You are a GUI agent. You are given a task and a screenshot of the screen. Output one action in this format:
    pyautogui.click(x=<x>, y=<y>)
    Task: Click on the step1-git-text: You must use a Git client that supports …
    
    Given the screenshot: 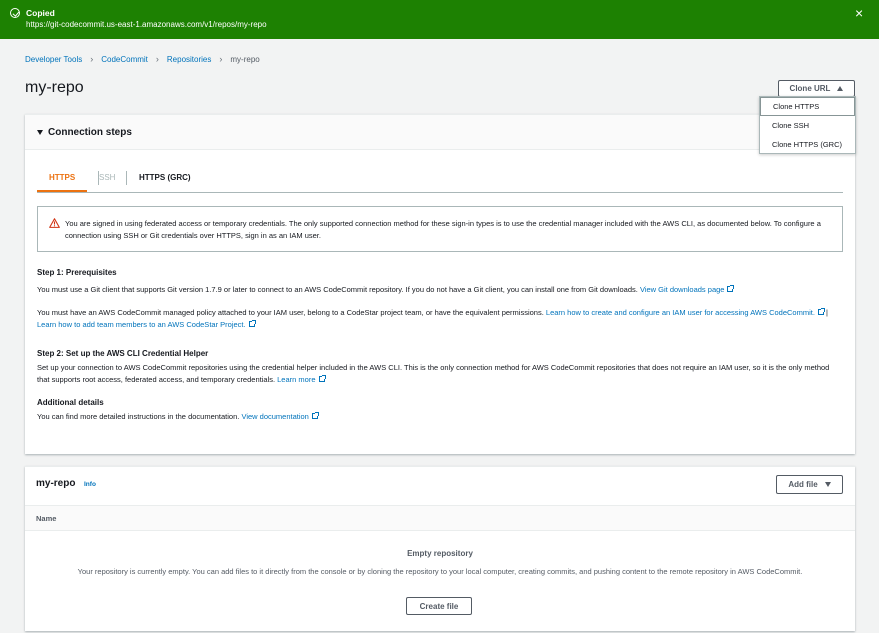 What is the action you would take?
    pyautogui.click(x=337, y=289)
    